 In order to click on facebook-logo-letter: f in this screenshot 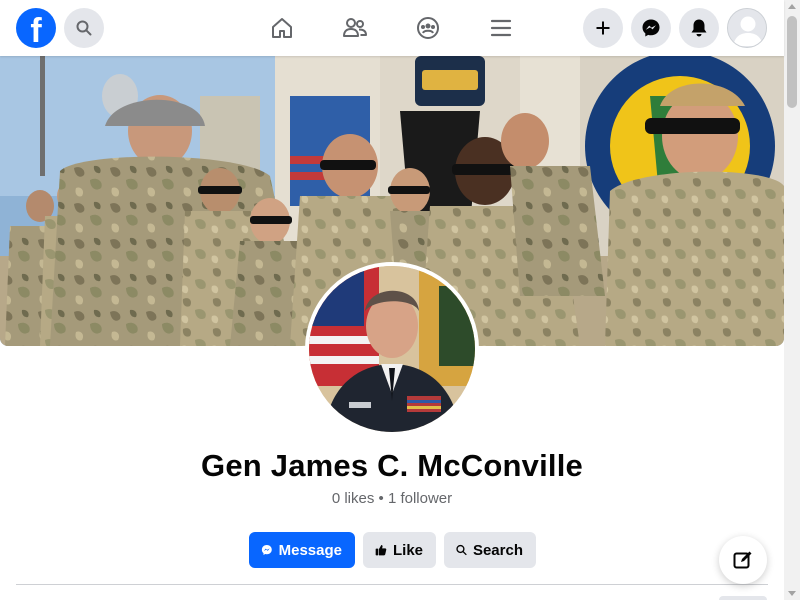, I will do `click(36, 30)`.